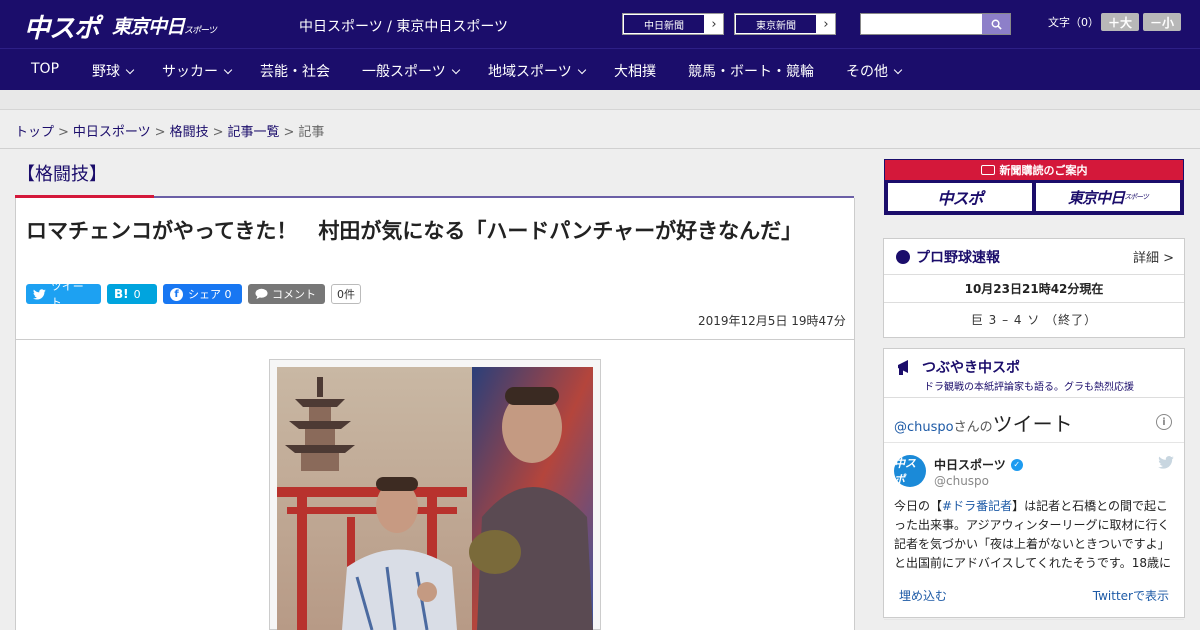 This screenshot has height=630, width=1200. I want to click on subscription-title-text: 新聞購読のご案内, so click(1043, 170).